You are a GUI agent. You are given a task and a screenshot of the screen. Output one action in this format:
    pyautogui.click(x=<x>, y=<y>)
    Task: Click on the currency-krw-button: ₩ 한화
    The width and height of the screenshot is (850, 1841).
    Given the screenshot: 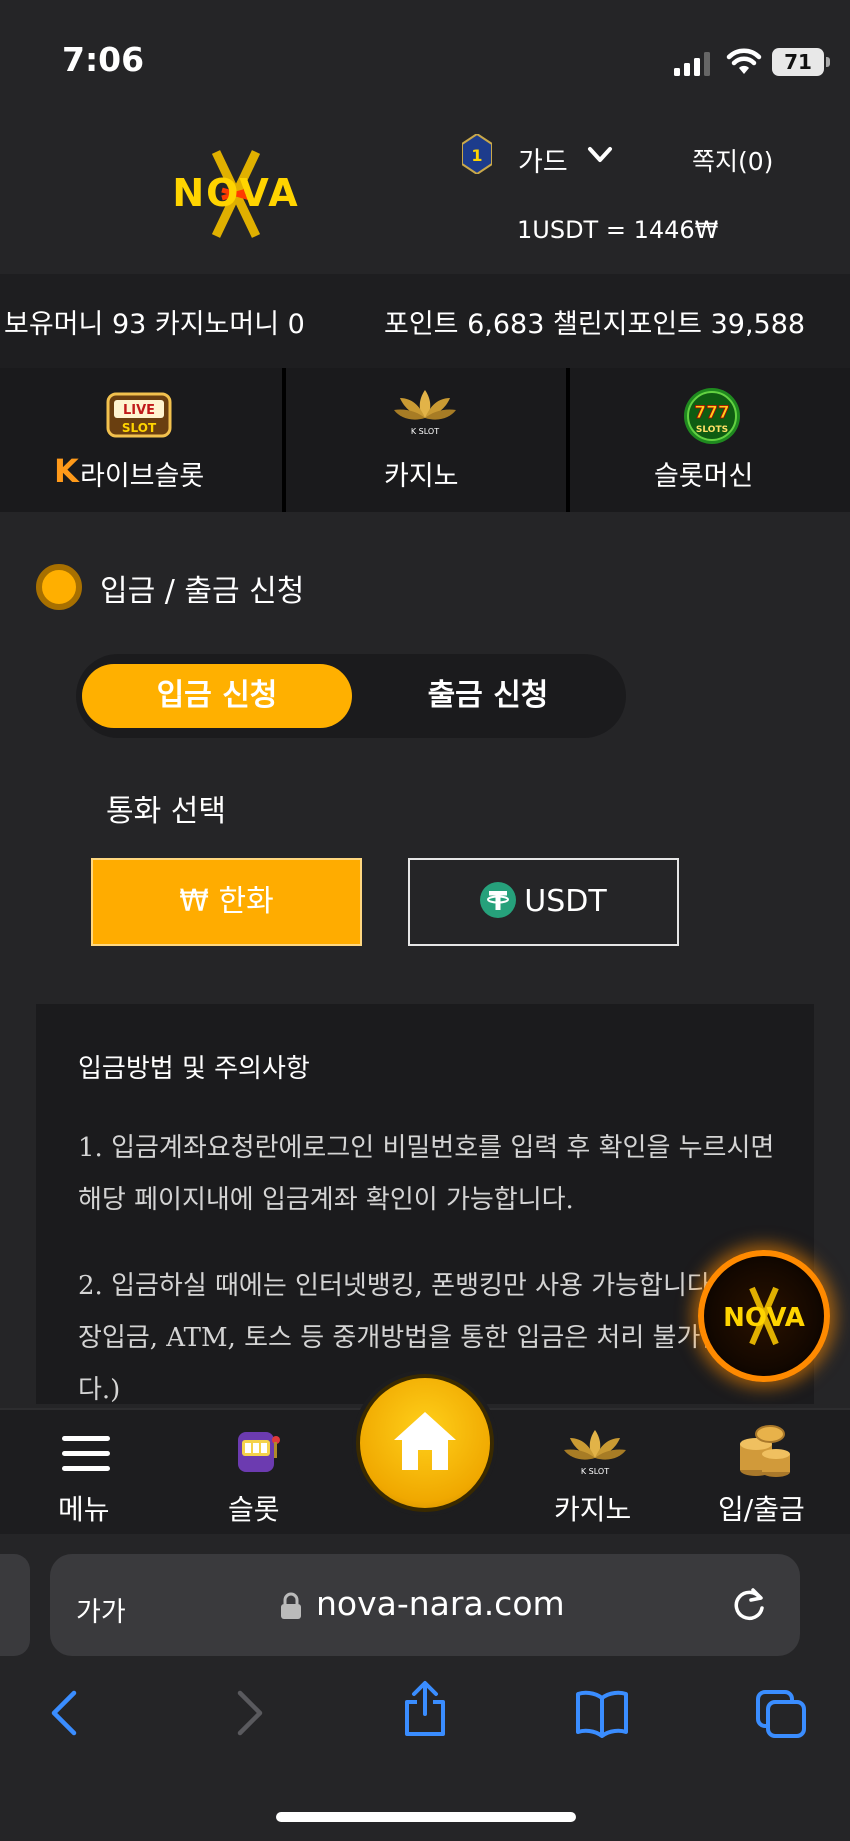 What is the action you would take?
    pyautogui.click(x=226, y=902)
    